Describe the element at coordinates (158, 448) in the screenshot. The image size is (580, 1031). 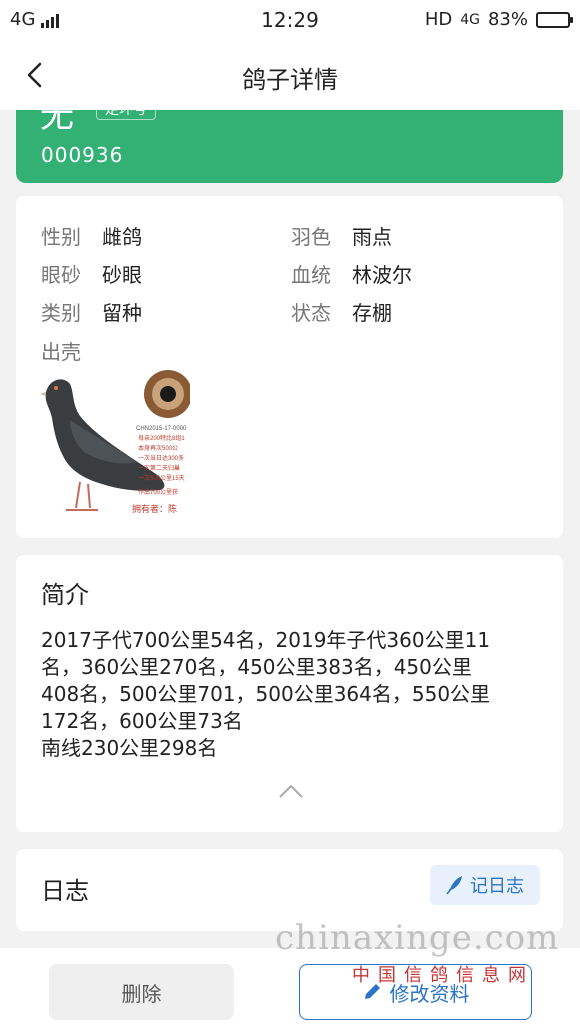
I see `photo-text-line: 本身再次500公` at that location.